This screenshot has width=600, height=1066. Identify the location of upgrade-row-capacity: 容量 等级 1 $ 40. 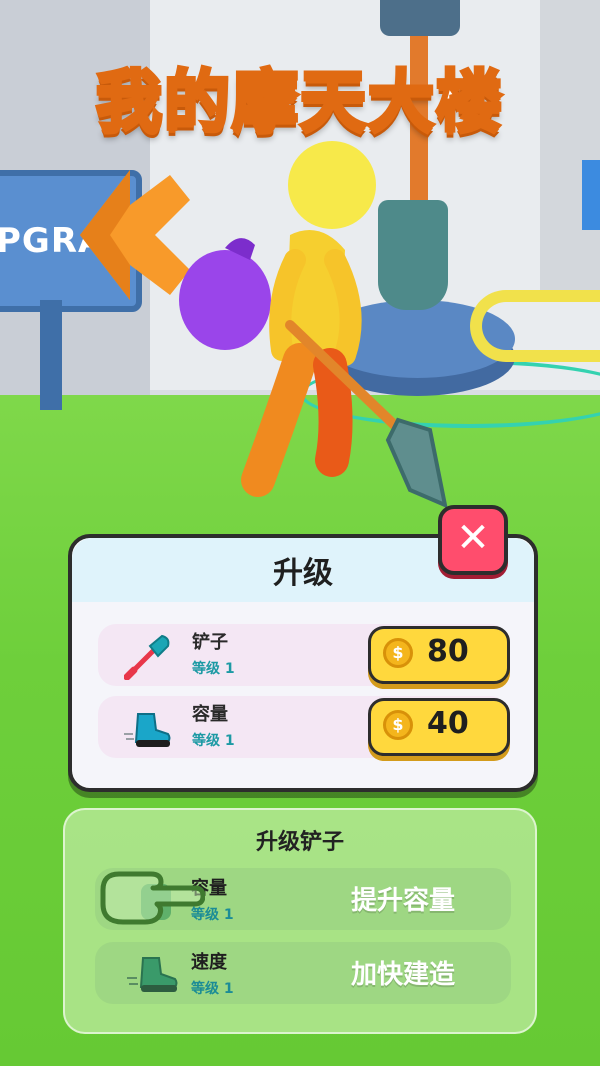
(304, 727).